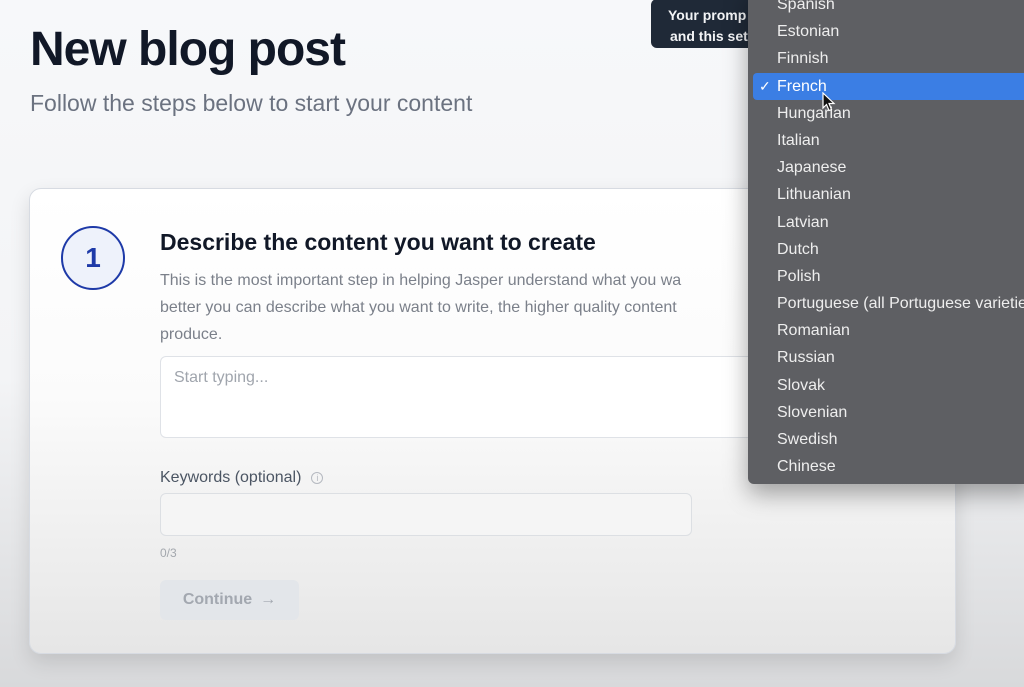  What do you see at coordinates (812, 412) in the screenshot?
I see `language-option-label: Slovenian` at bounding box center [812, 412].